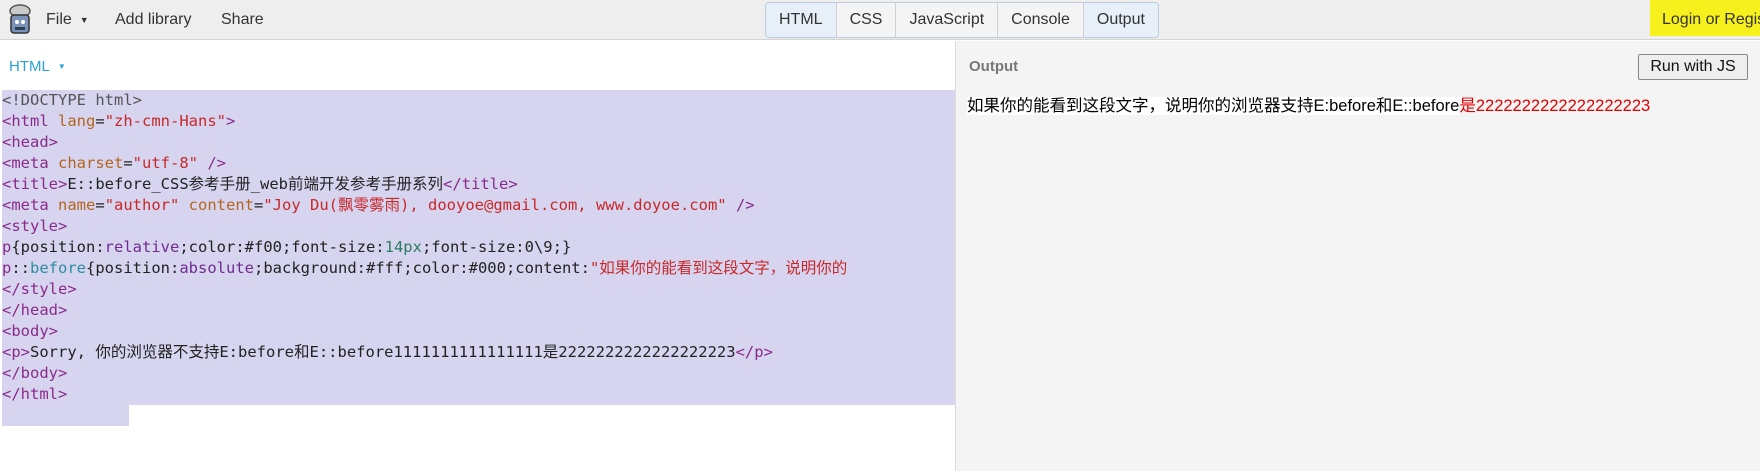  I want to click on file-menu: File ▼, so click(67, 20).